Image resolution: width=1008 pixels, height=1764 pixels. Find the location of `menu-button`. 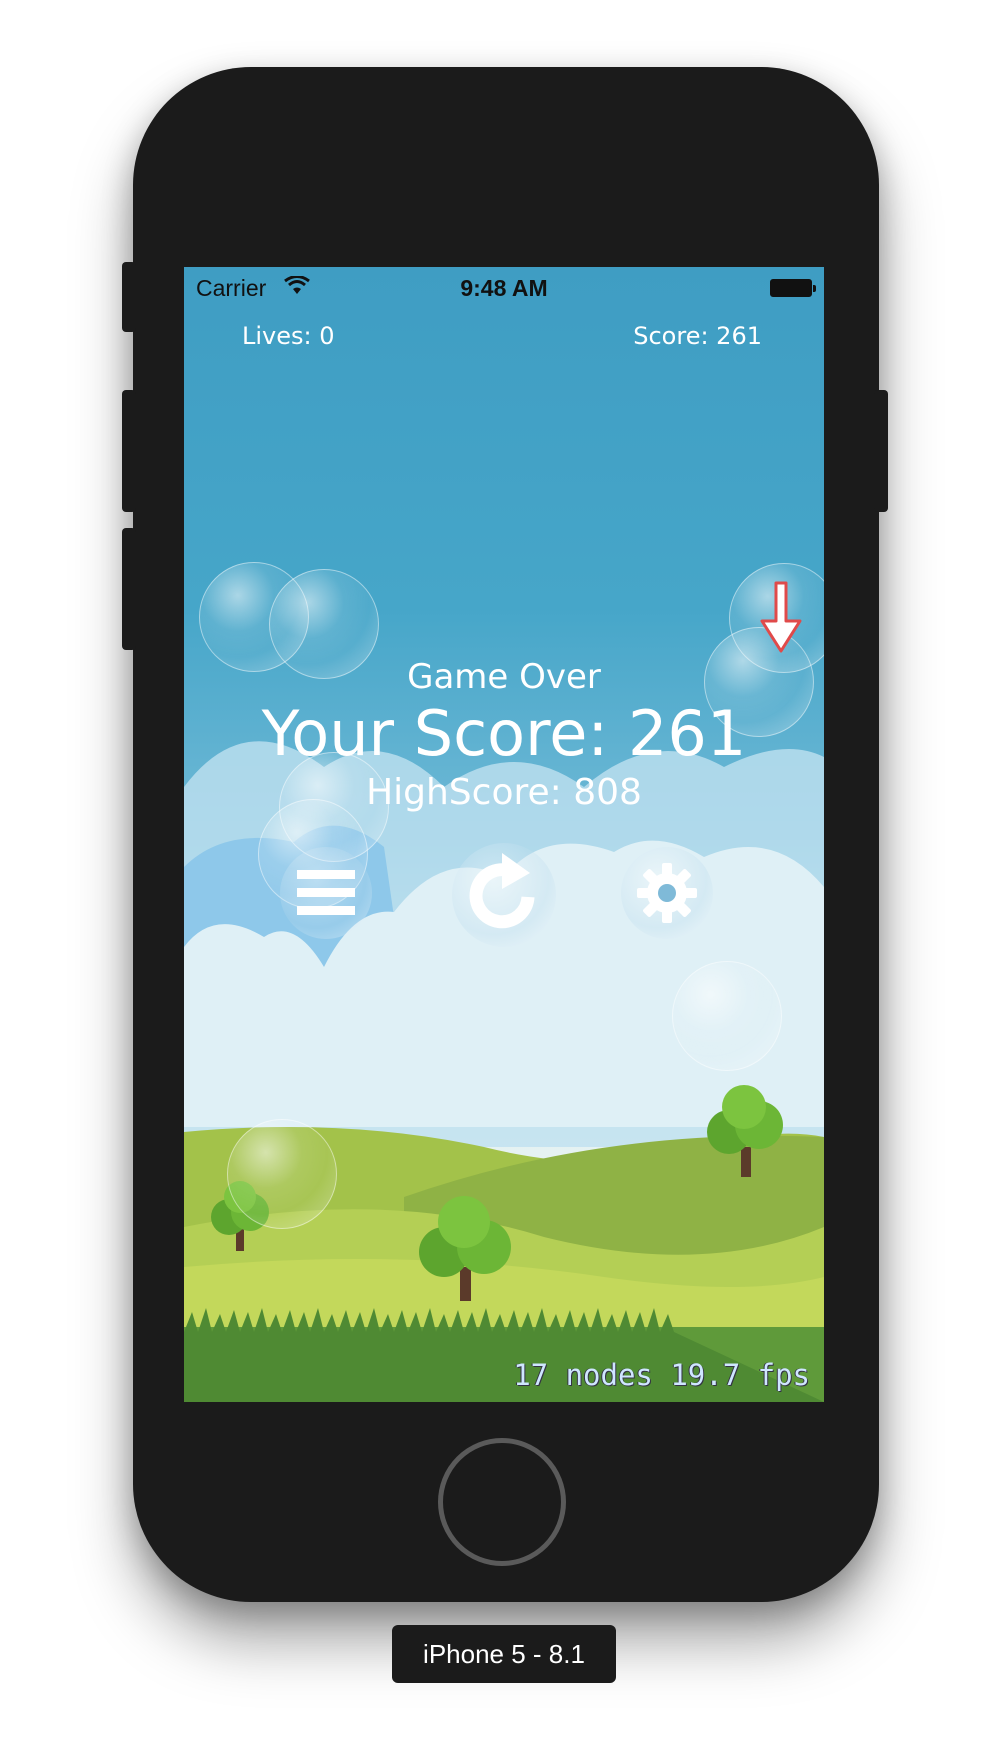

menu-button is located at coordinates (326, 893).